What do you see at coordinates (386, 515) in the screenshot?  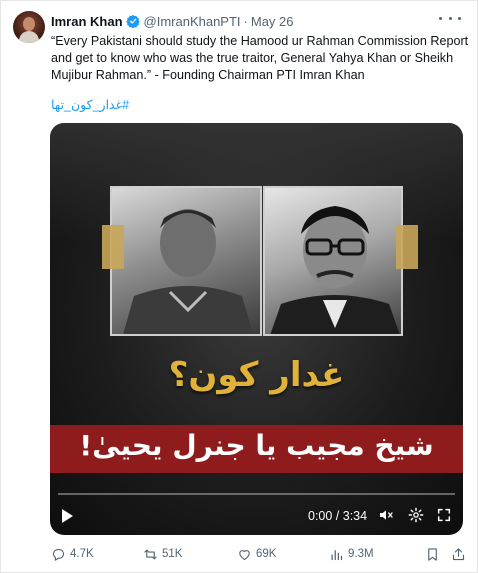 I see `mute-icon` at bounding box center [386, 515].